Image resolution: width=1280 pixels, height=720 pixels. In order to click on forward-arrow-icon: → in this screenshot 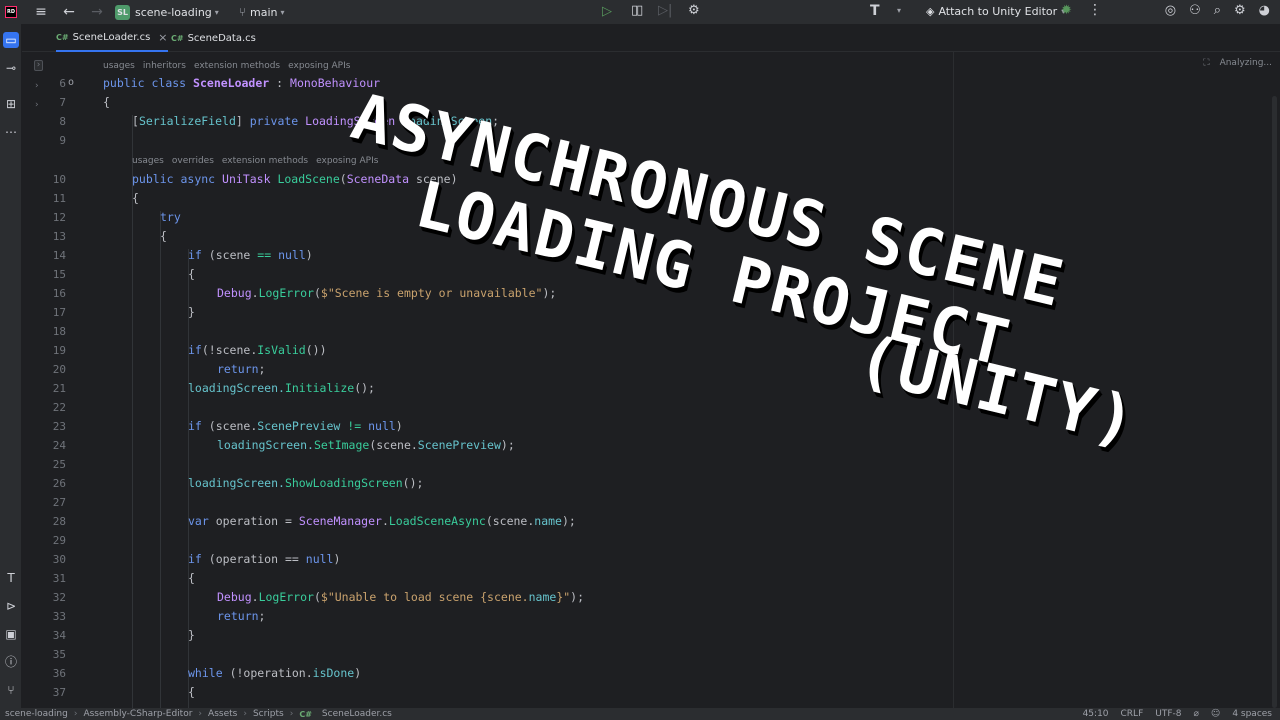, I will do `click(97, 12)`.